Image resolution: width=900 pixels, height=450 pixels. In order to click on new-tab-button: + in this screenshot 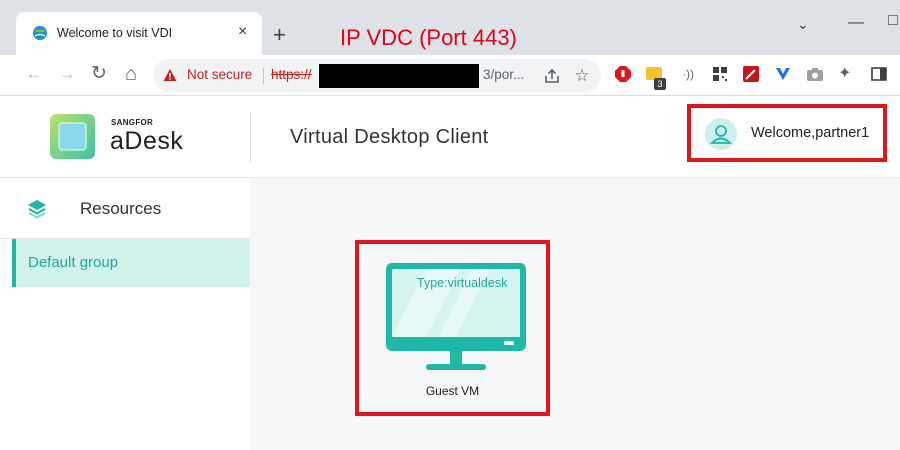, I will do `click(279, 35)`.